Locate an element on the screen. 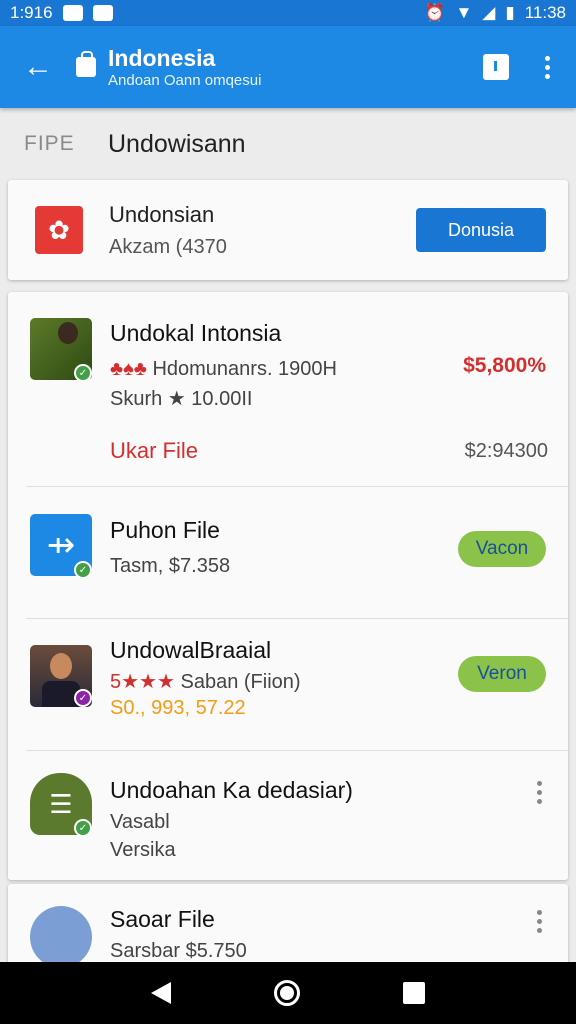 Image resolution: width=576 pixels, height=1024 pixels. status-time-right: 11:38 is located at coordinates (545, 12).